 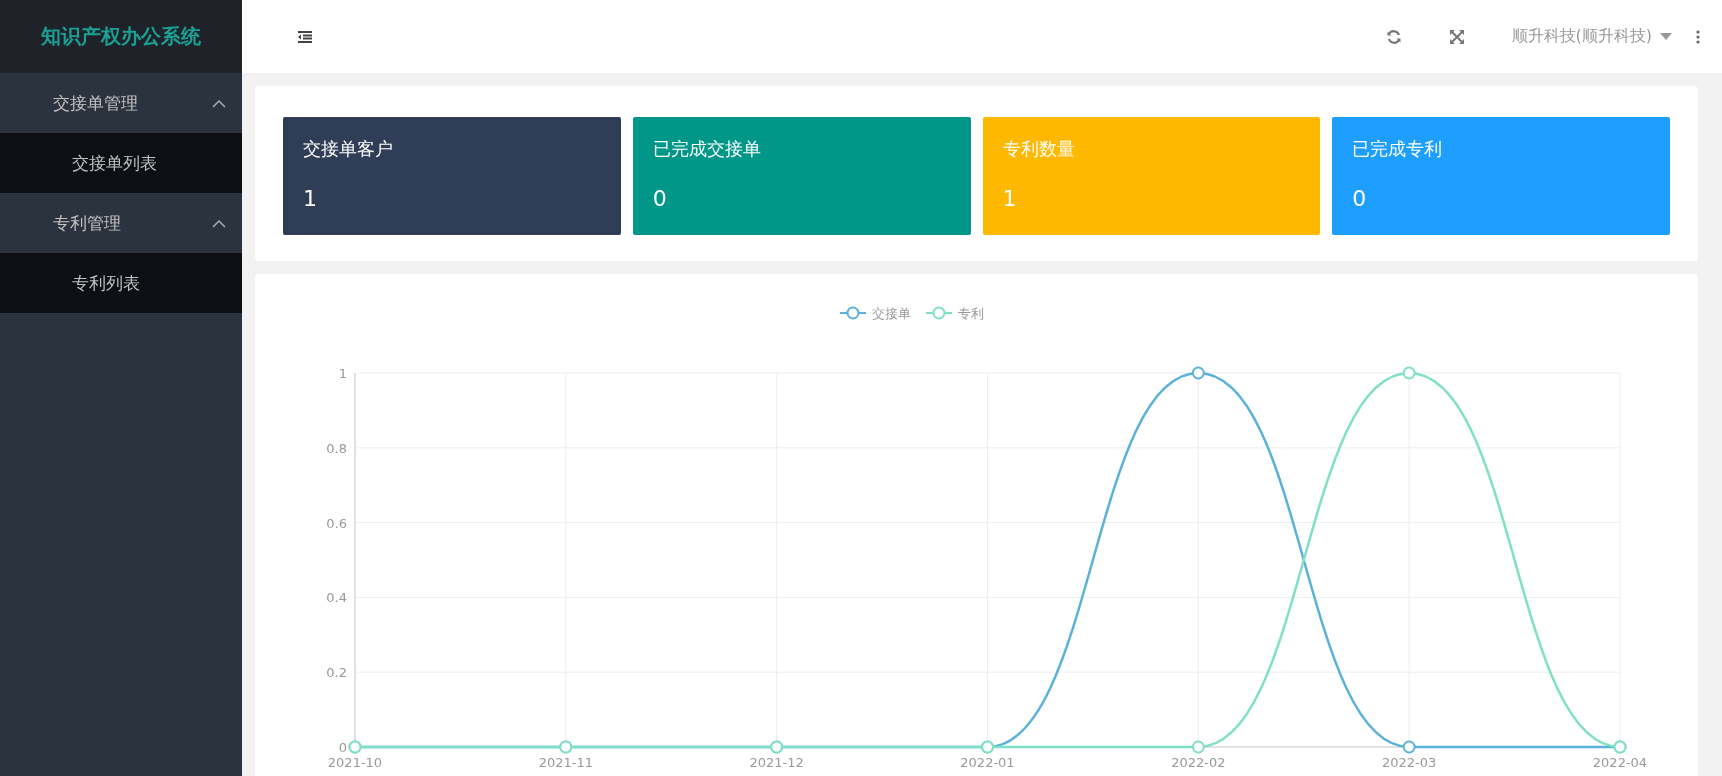 I want to click on y-tick-label: 0.4, so click(x=336, y=598).